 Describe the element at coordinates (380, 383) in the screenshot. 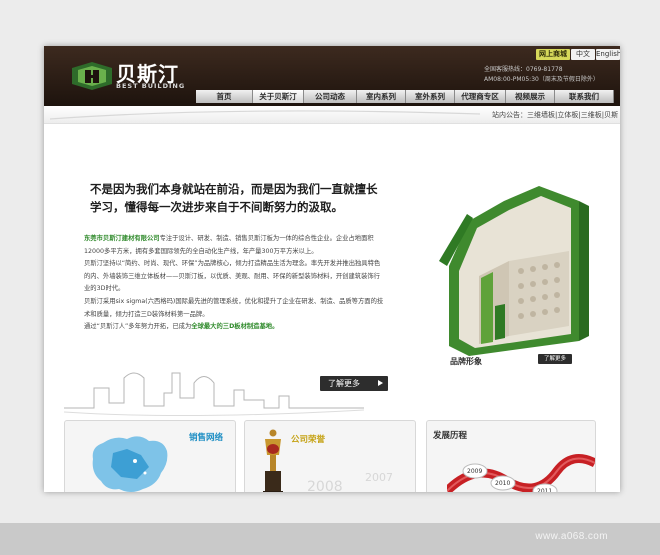

I see `arrow-right-icon` at that location.